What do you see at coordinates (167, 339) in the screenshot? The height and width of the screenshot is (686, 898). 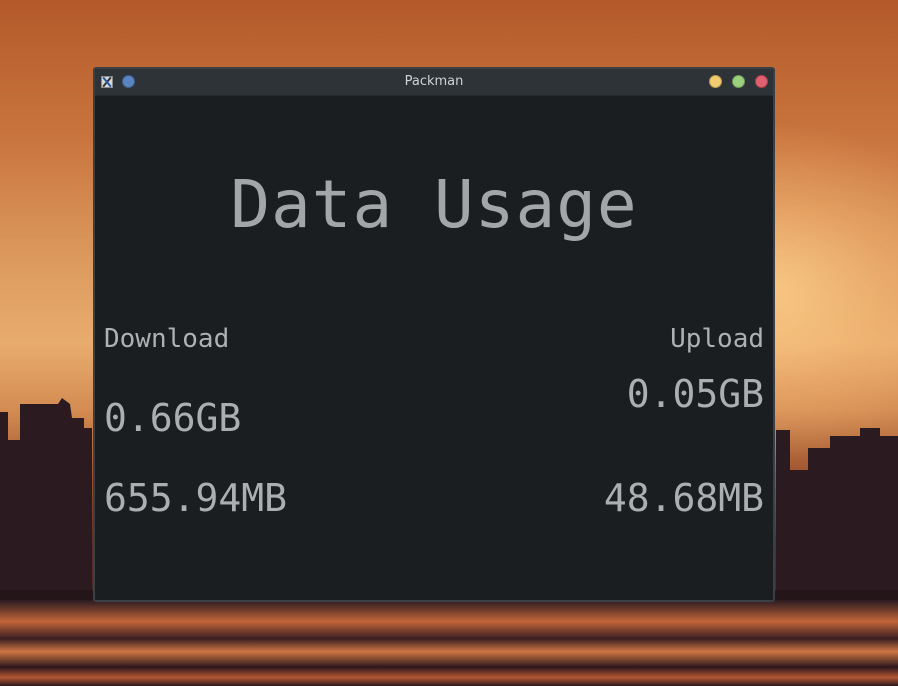 I see `download-label: Download` at bounding box center [167, 339].